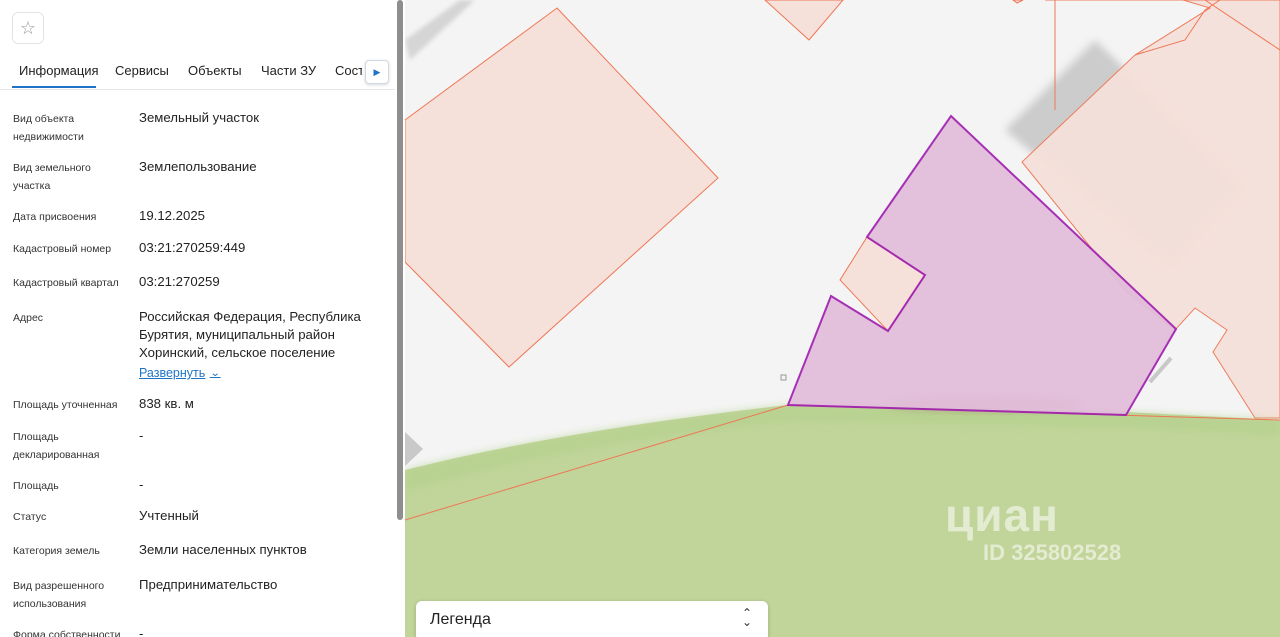 The height and width of the screenshot is (637, 1280). Describe the element at coordinates (288, 70) in the screenshot. I see `tab-land-parts: Части ЗУ` at that location.